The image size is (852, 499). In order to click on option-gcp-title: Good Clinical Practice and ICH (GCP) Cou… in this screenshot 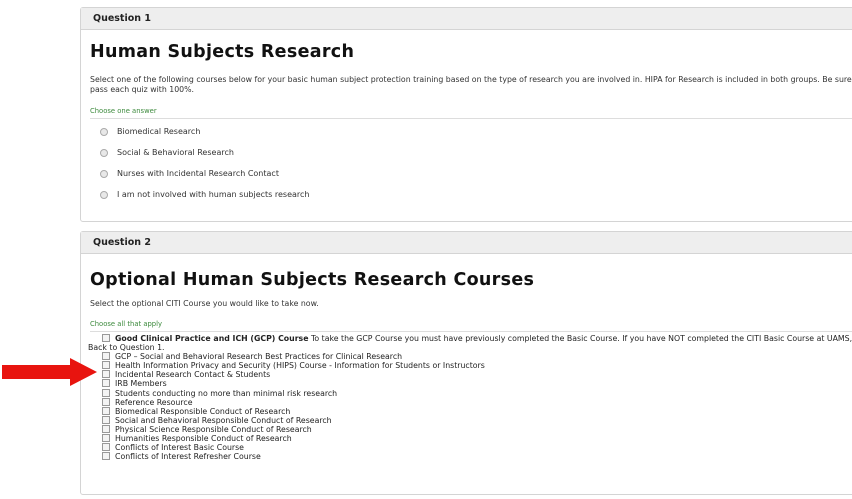, I will do `click(212, 338)`.